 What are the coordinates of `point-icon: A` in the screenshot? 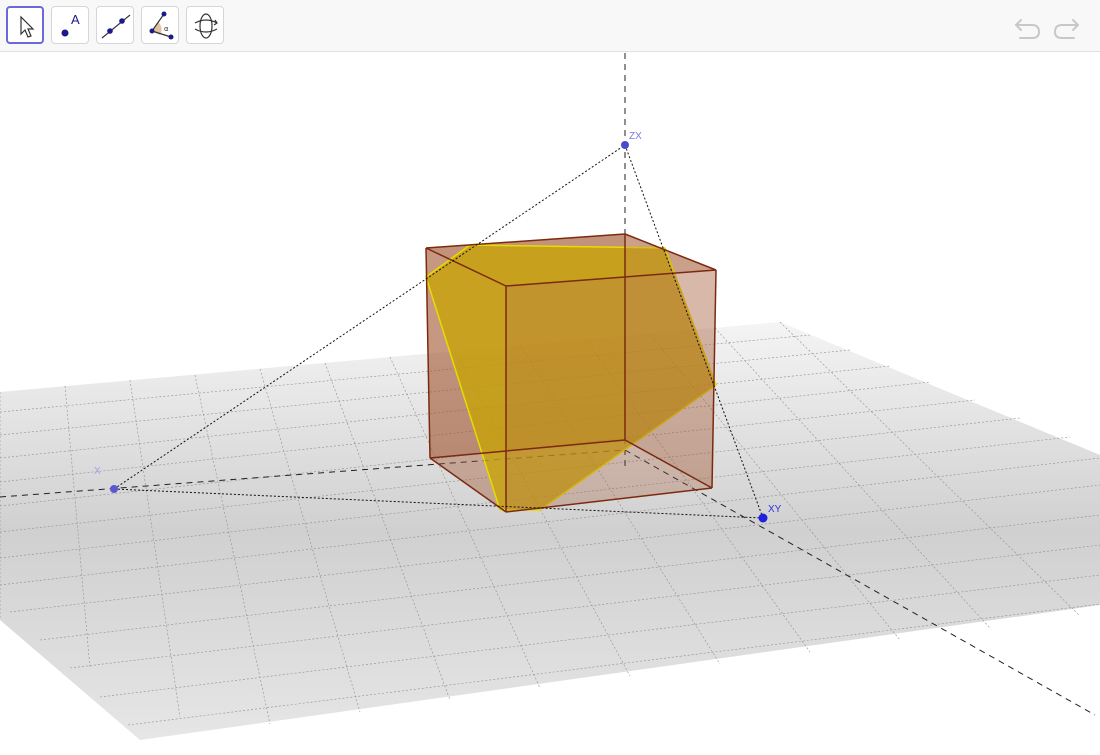 It's located at (70, 24).